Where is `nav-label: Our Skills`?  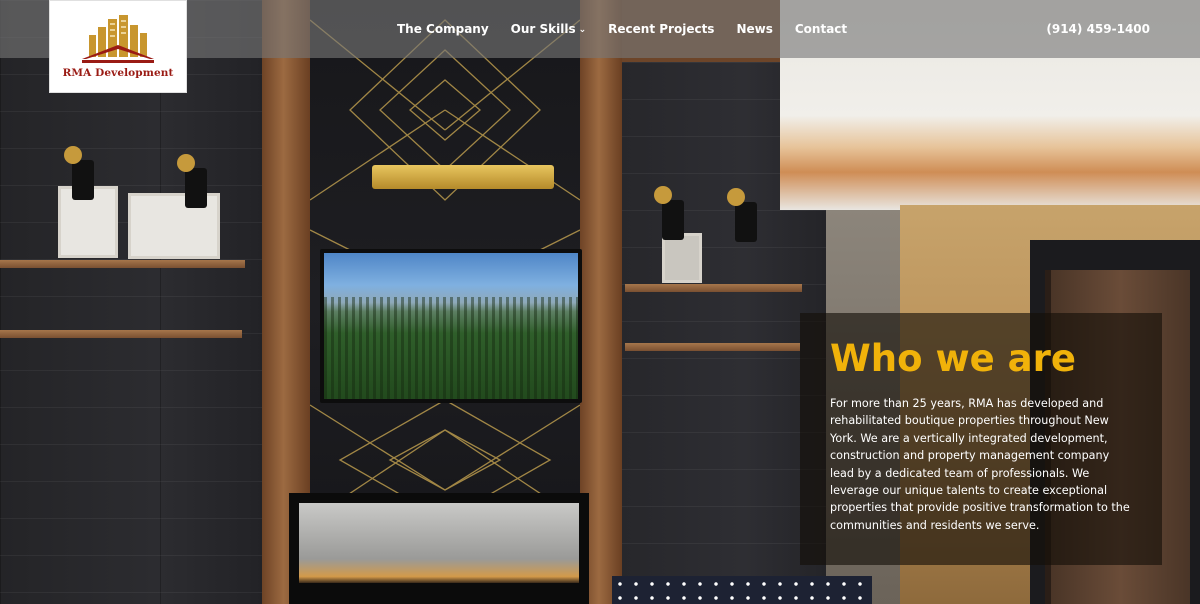
nav-label: Our Skills is located at coordinates (543, 29).